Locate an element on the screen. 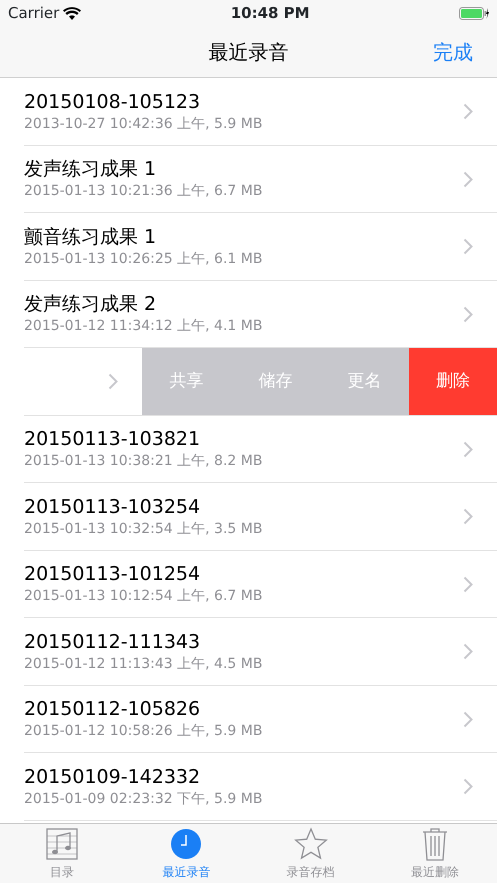 Image resolution: width=497 pixels, height=883 pixels. recording-details: 2015-01-13 10:26:25 上午, 6.1 MB is located at coordinates (144, 259).